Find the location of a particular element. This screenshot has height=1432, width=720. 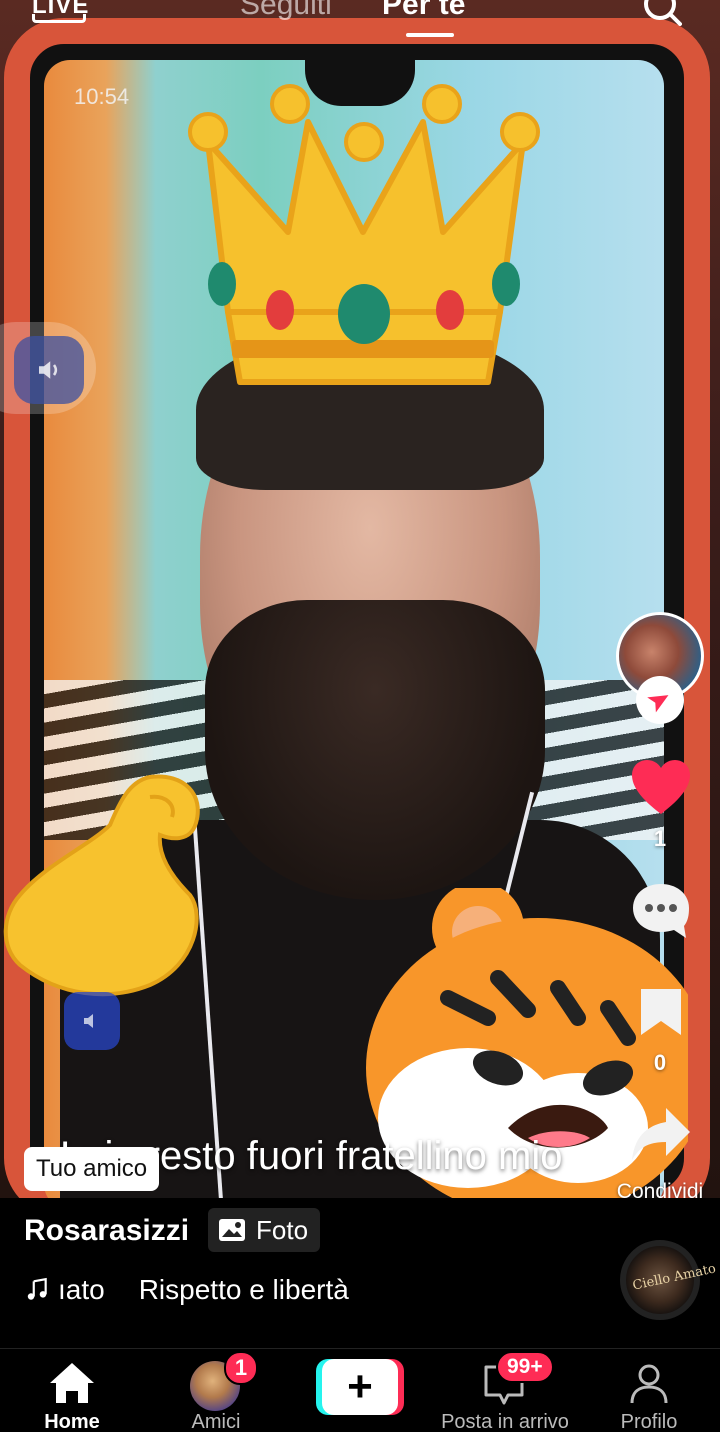

inbox-notification-badge: 99+ is located at coordinates (525, 1367).